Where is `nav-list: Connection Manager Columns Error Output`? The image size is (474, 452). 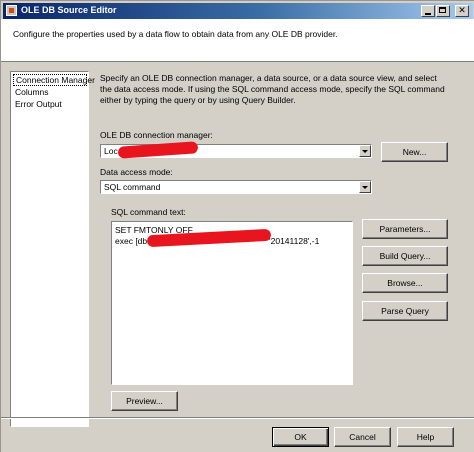 nav-list: Connection Manager Columns Error Output is located at coordinates (52, 249).